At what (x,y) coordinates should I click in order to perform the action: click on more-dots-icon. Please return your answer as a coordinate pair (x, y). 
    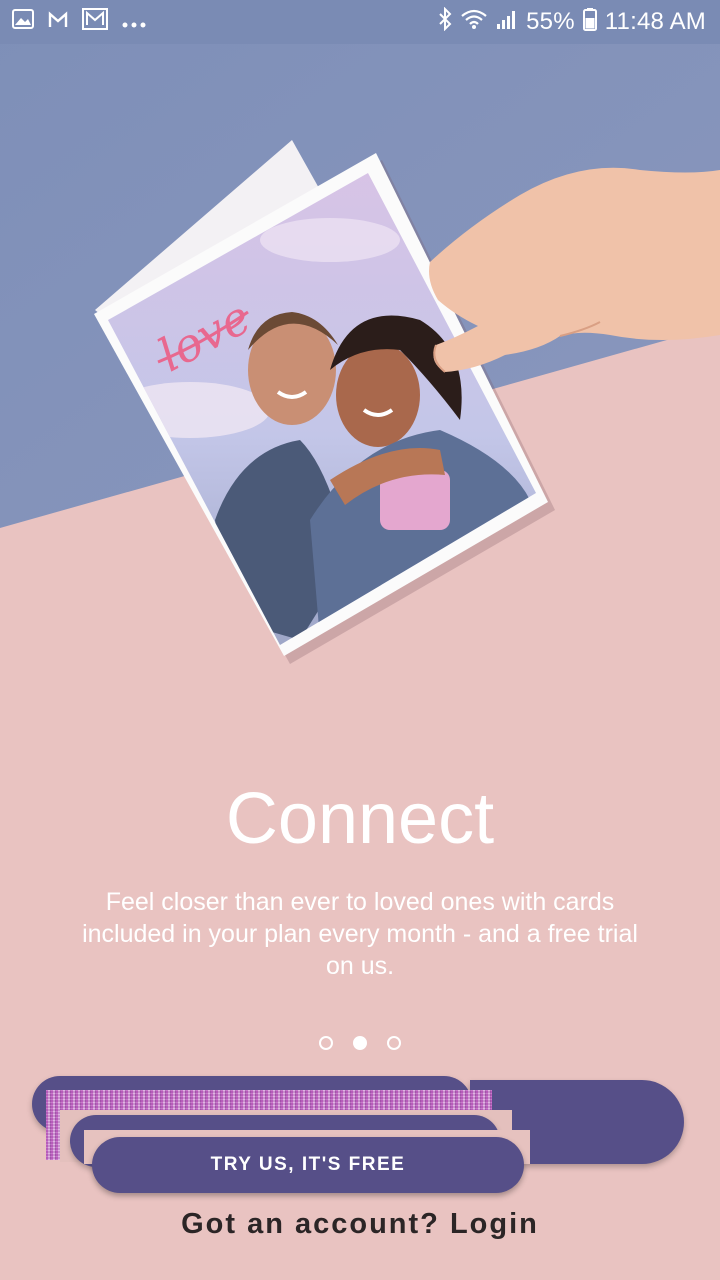
    Looking at the image, I should click on (134, 22).